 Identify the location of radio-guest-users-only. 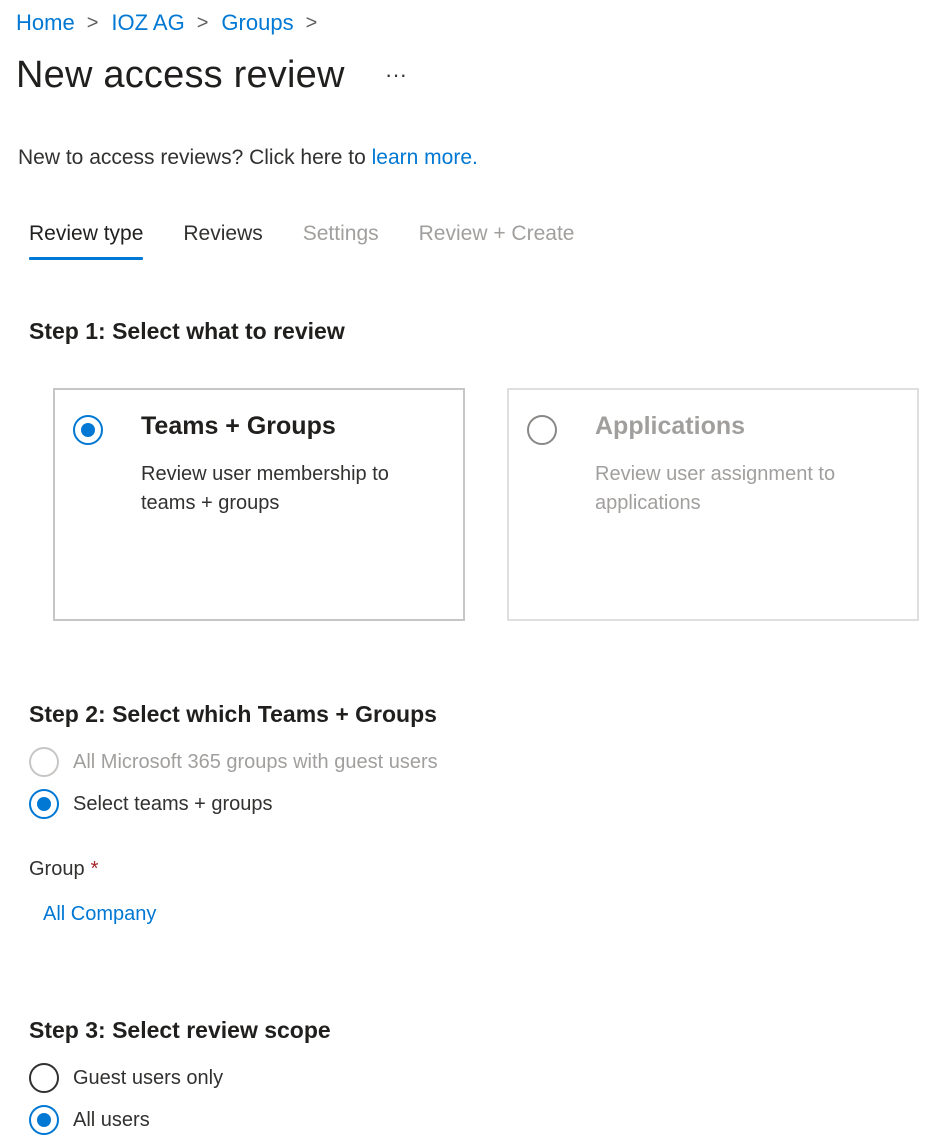
(44, 1078).